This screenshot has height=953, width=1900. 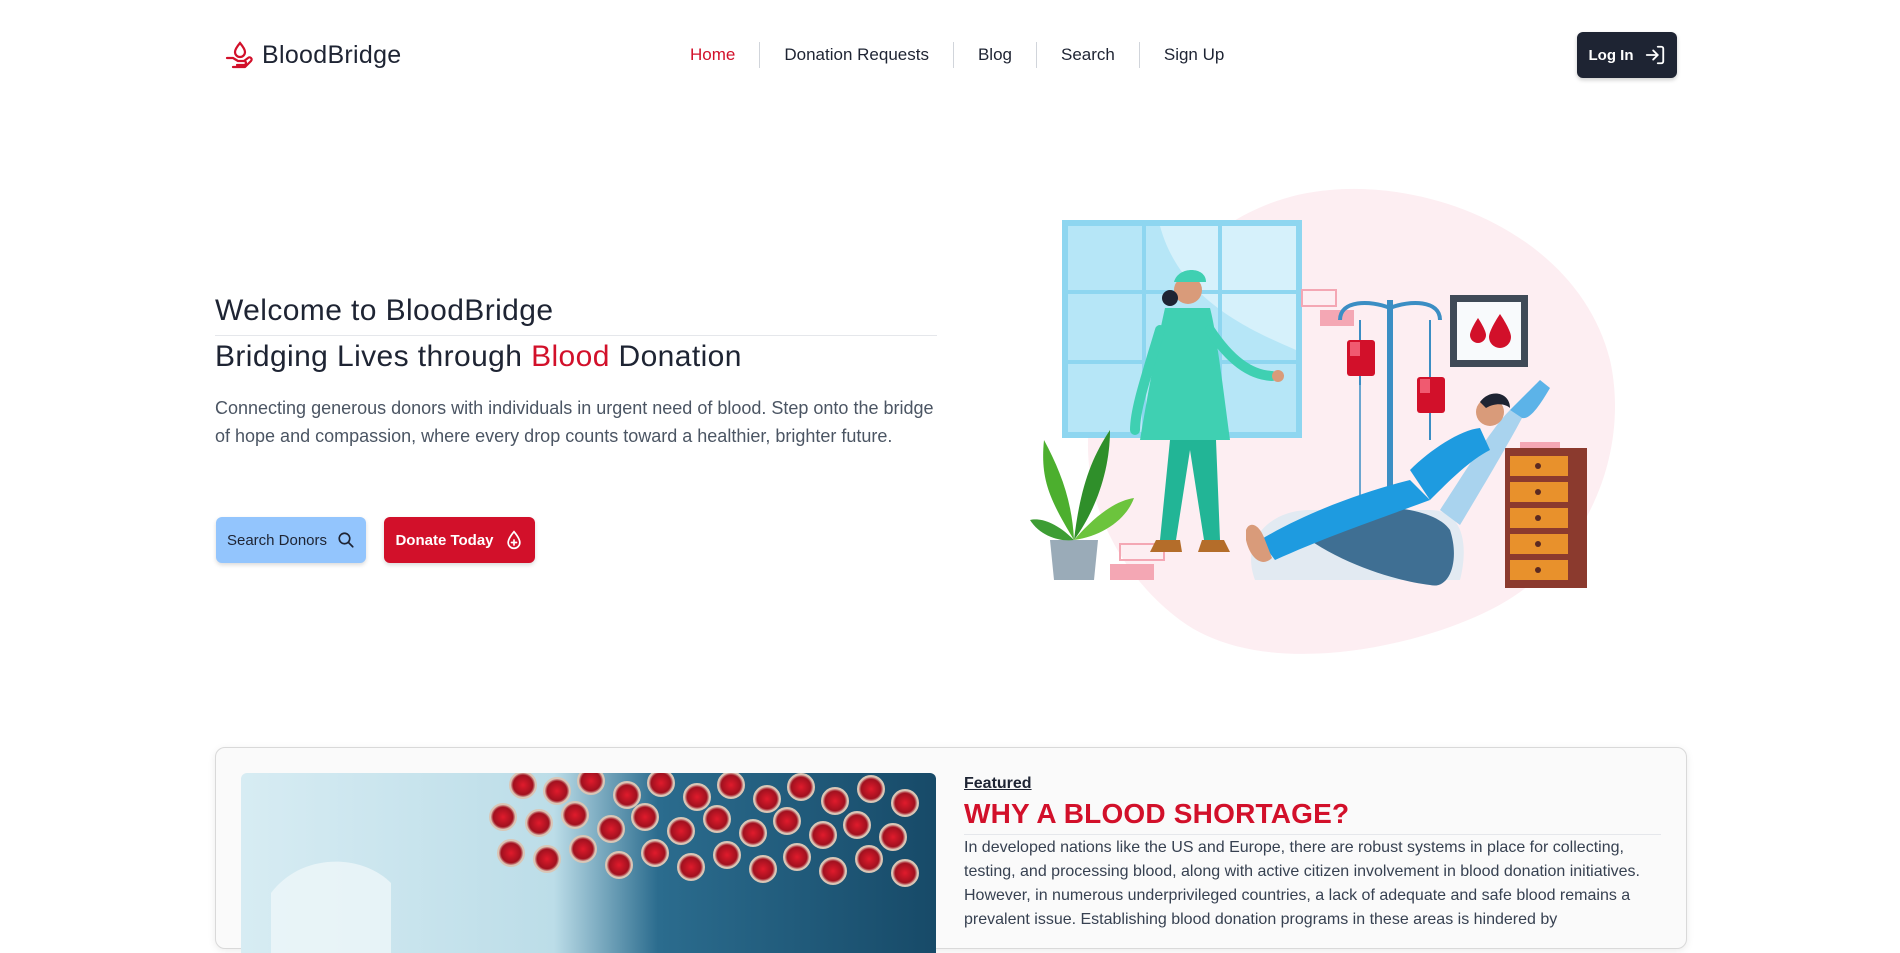 What do you see at coordinates (1654, 55) in the screenshot?
I see `login-icon` at bounding box center [1654, 55].